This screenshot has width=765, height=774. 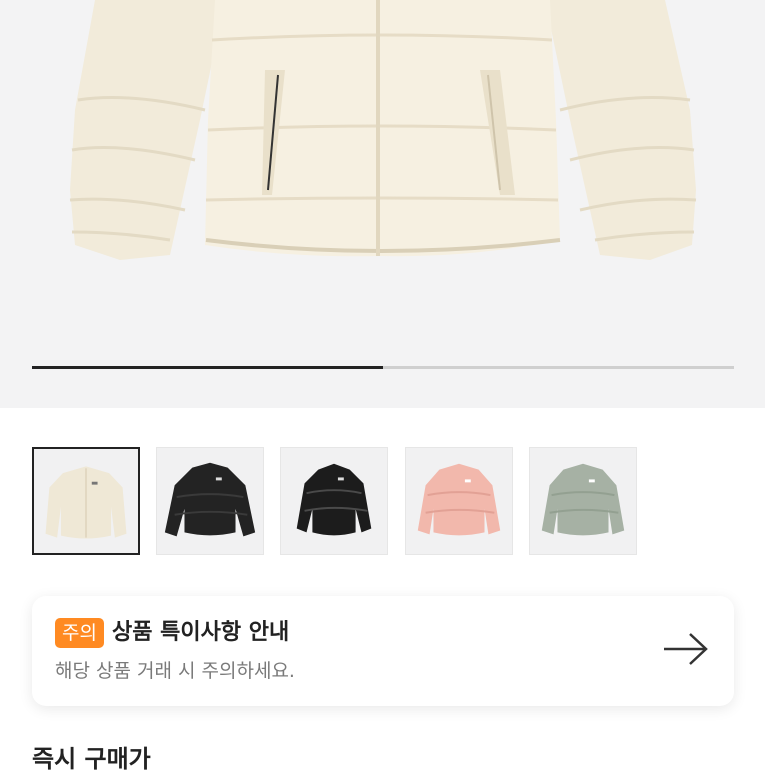 I want to click on black-matte-jacket-thumbnail-image, so click(x=210, y=499).